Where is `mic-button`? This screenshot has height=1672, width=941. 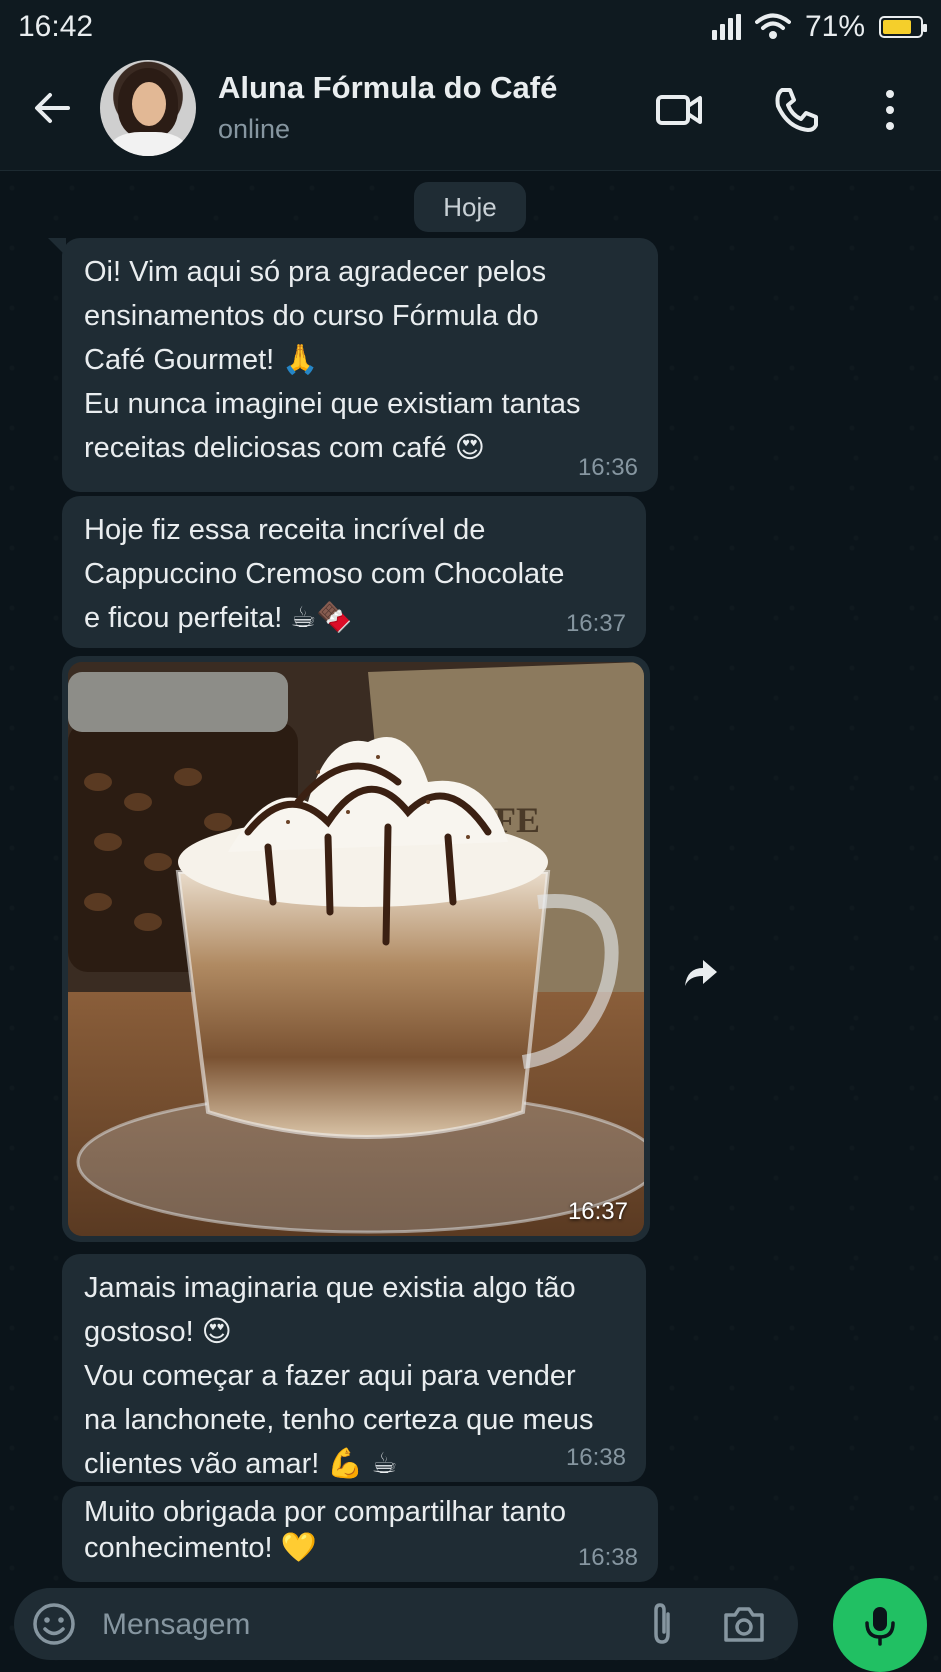 mic-button is located at coordinates (880, 1625).